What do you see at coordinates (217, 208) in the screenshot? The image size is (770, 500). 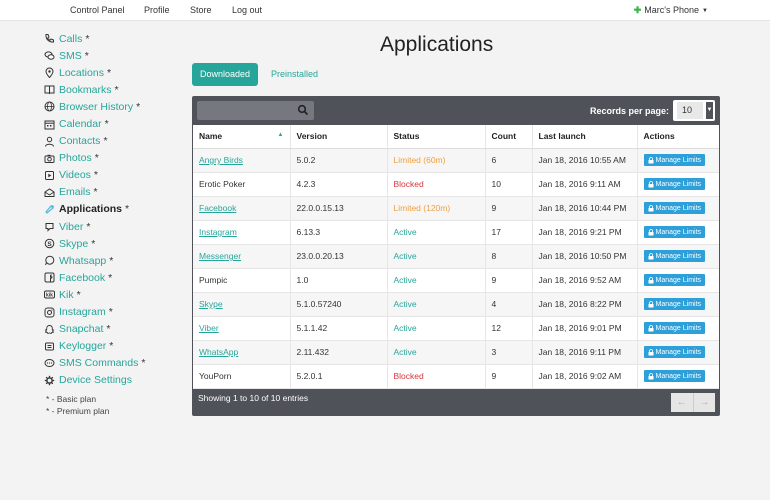 I see `app-name: Facebook` at bounding box center [217, 208].